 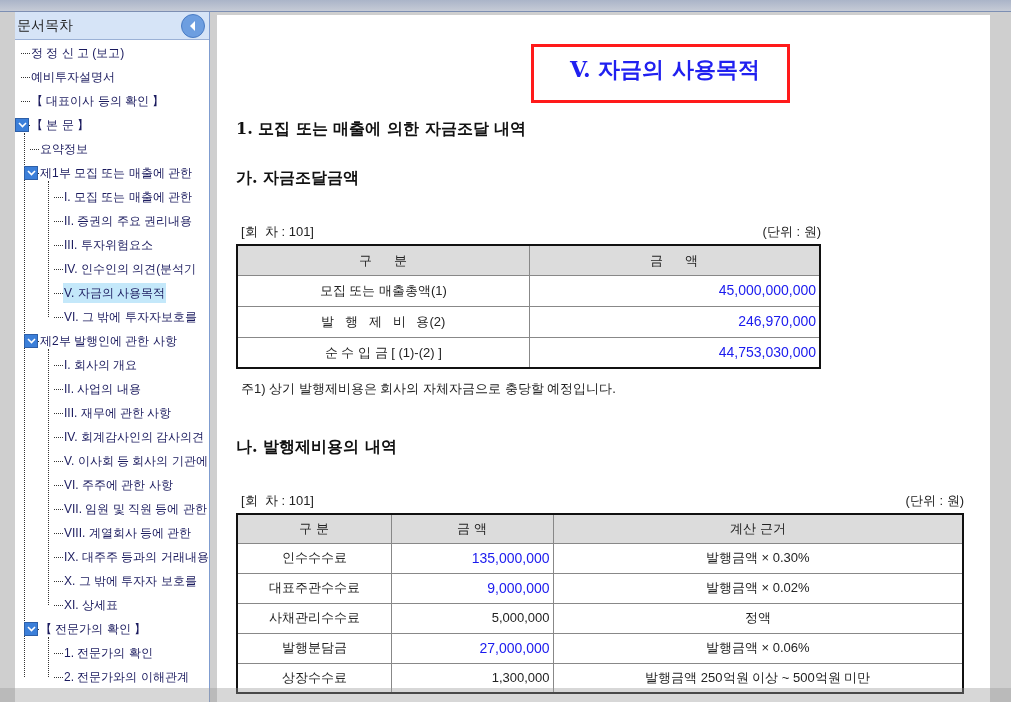 I want to click on table-cell: 135,000,000, so click(x=472, y=558).